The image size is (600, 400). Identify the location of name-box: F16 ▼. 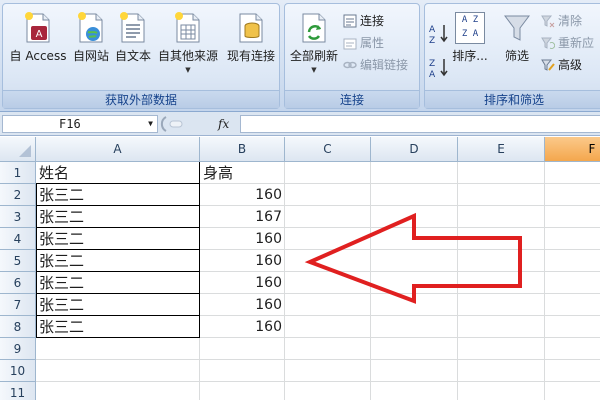
(80, 124).